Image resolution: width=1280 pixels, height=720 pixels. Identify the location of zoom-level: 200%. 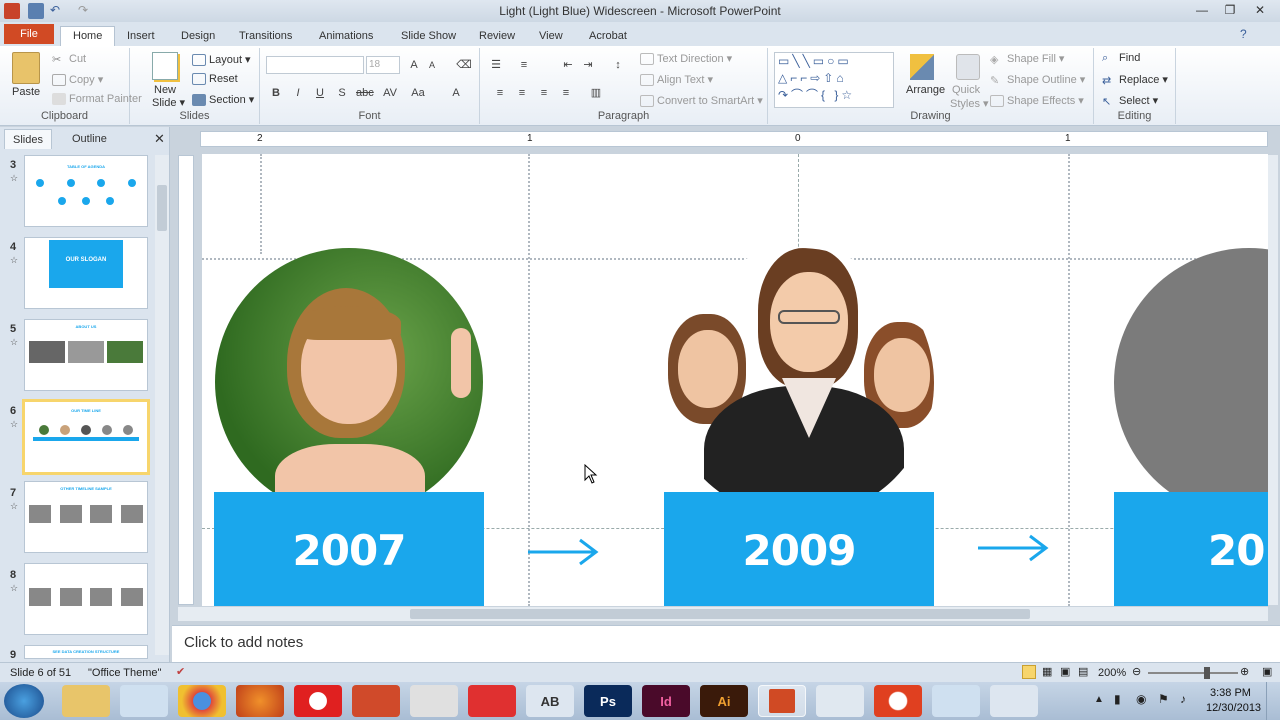
(1112, 673).